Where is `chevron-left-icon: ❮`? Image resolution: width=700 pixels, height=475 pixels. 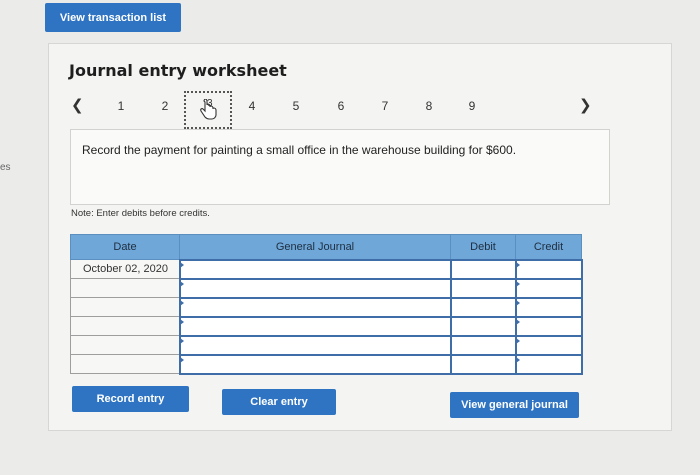
chevron-left-icon: ❮ is located at coordinates (77, 105).